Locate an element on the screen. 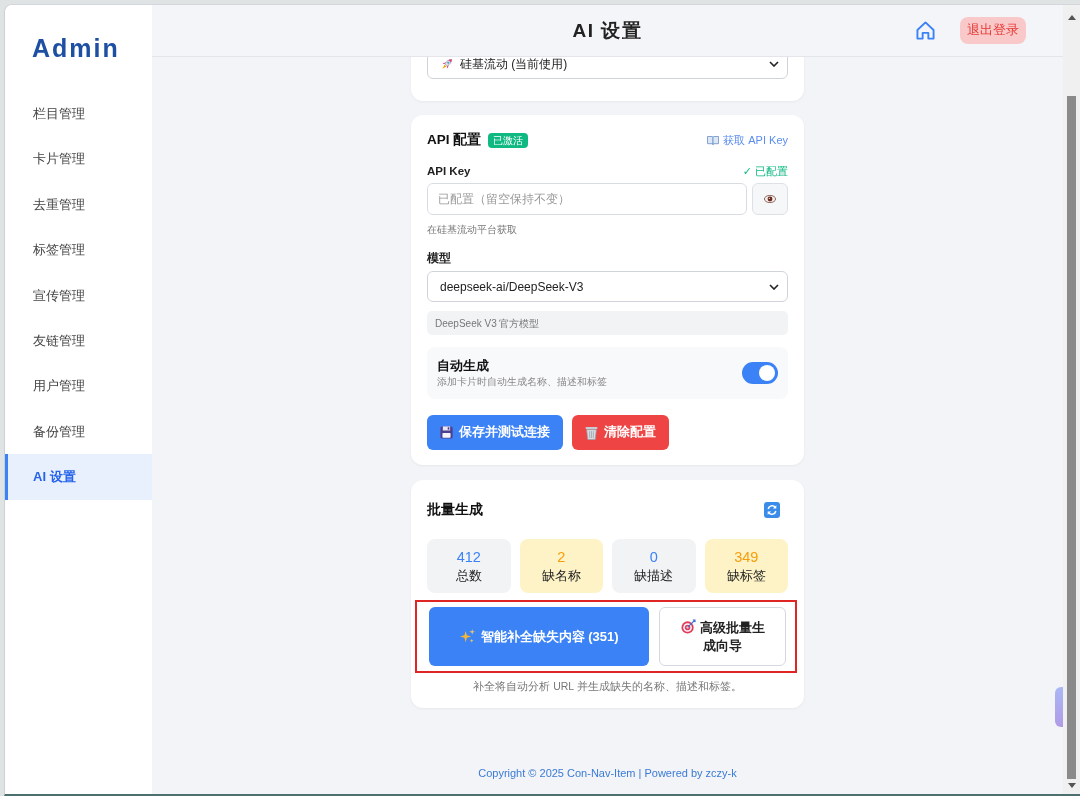 This screenshot has height=796, width=1080. sidebar-item: 备份管理 is located at coordinates (78, 431).